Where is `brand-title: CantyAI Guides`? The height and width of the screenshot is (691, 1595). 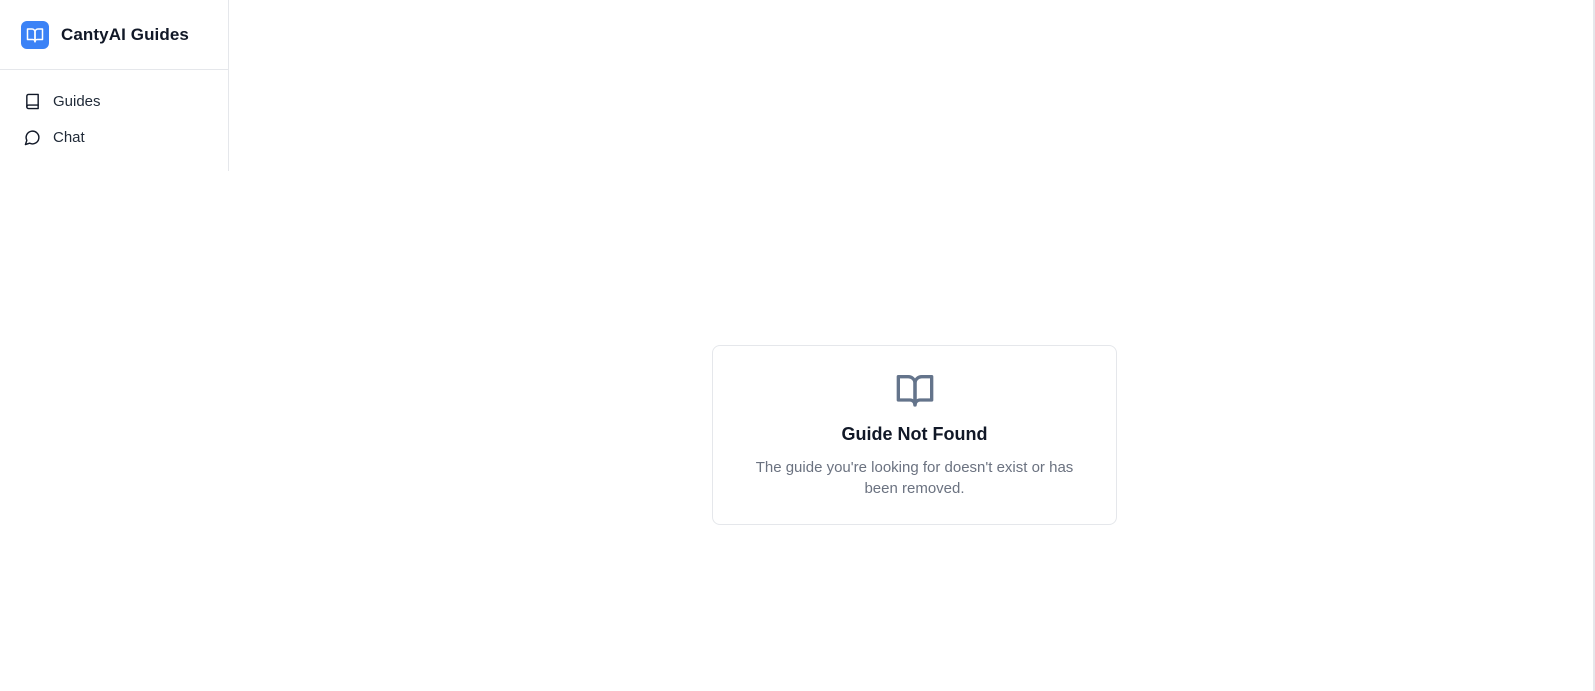
brand-title: CantyAI Guides is located at coordinates (125, 34).